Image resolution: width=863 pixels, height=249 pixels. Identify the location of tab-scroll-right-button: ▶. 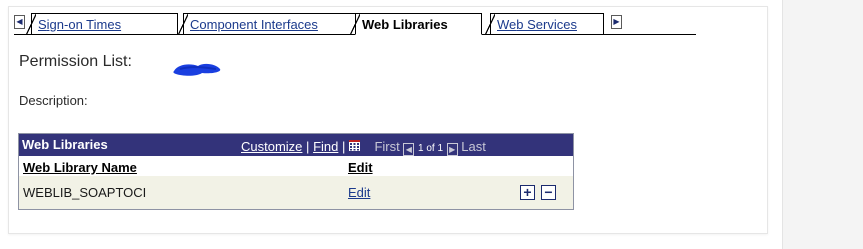
(616, 22).